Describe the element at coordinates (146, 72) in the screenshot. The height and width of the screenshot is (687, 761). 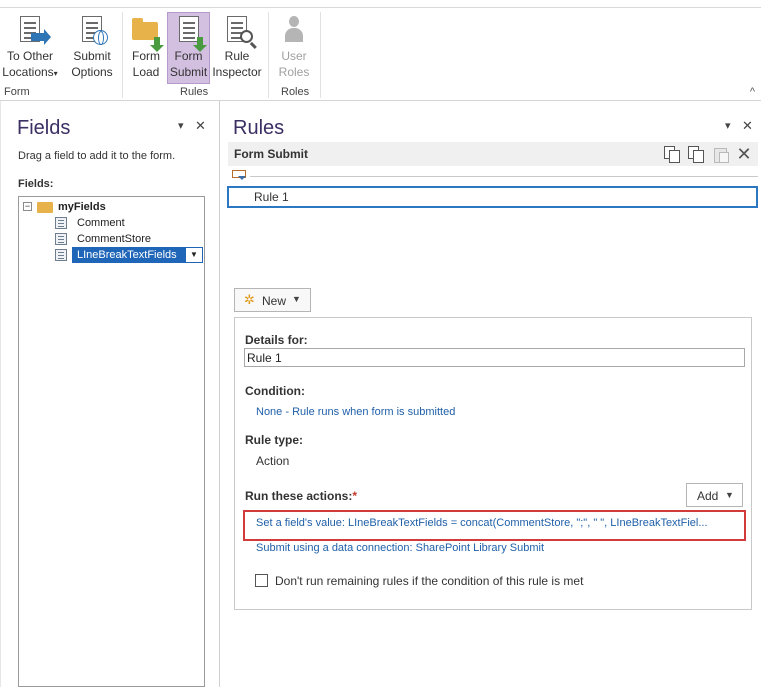
I see `form-load-label-2: Load` at that location.